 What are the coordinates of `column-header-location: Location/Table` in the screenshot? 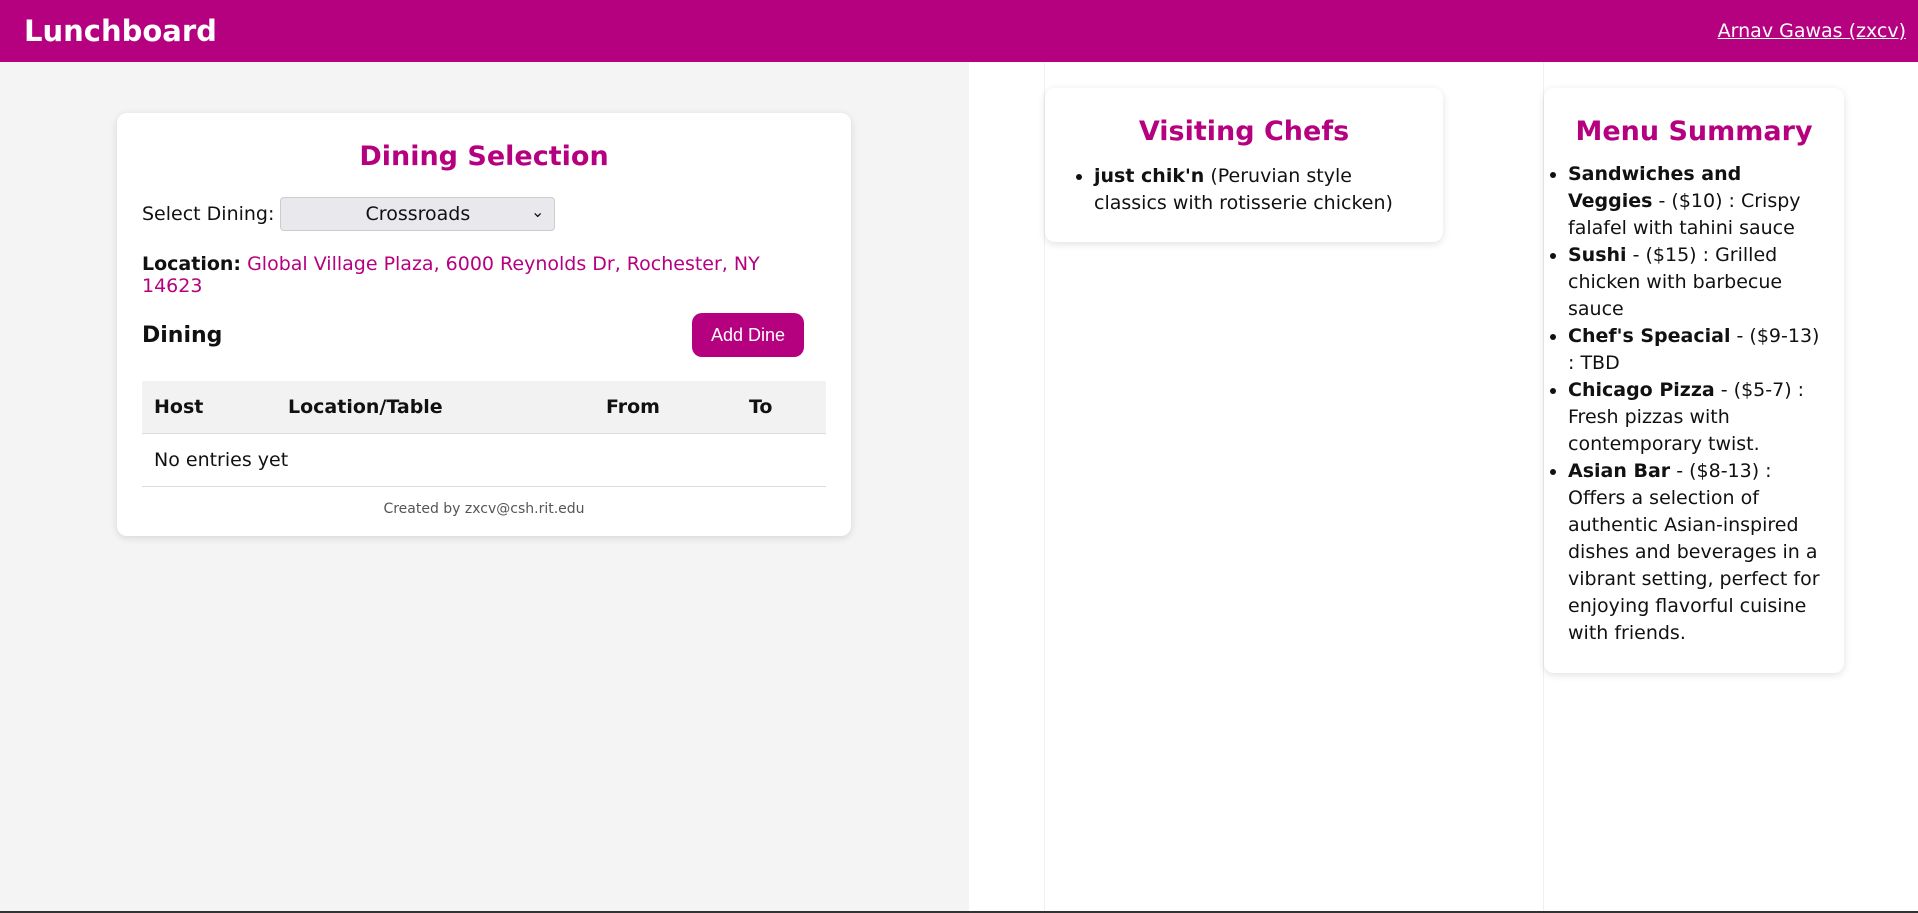 It's located at (435, 407).